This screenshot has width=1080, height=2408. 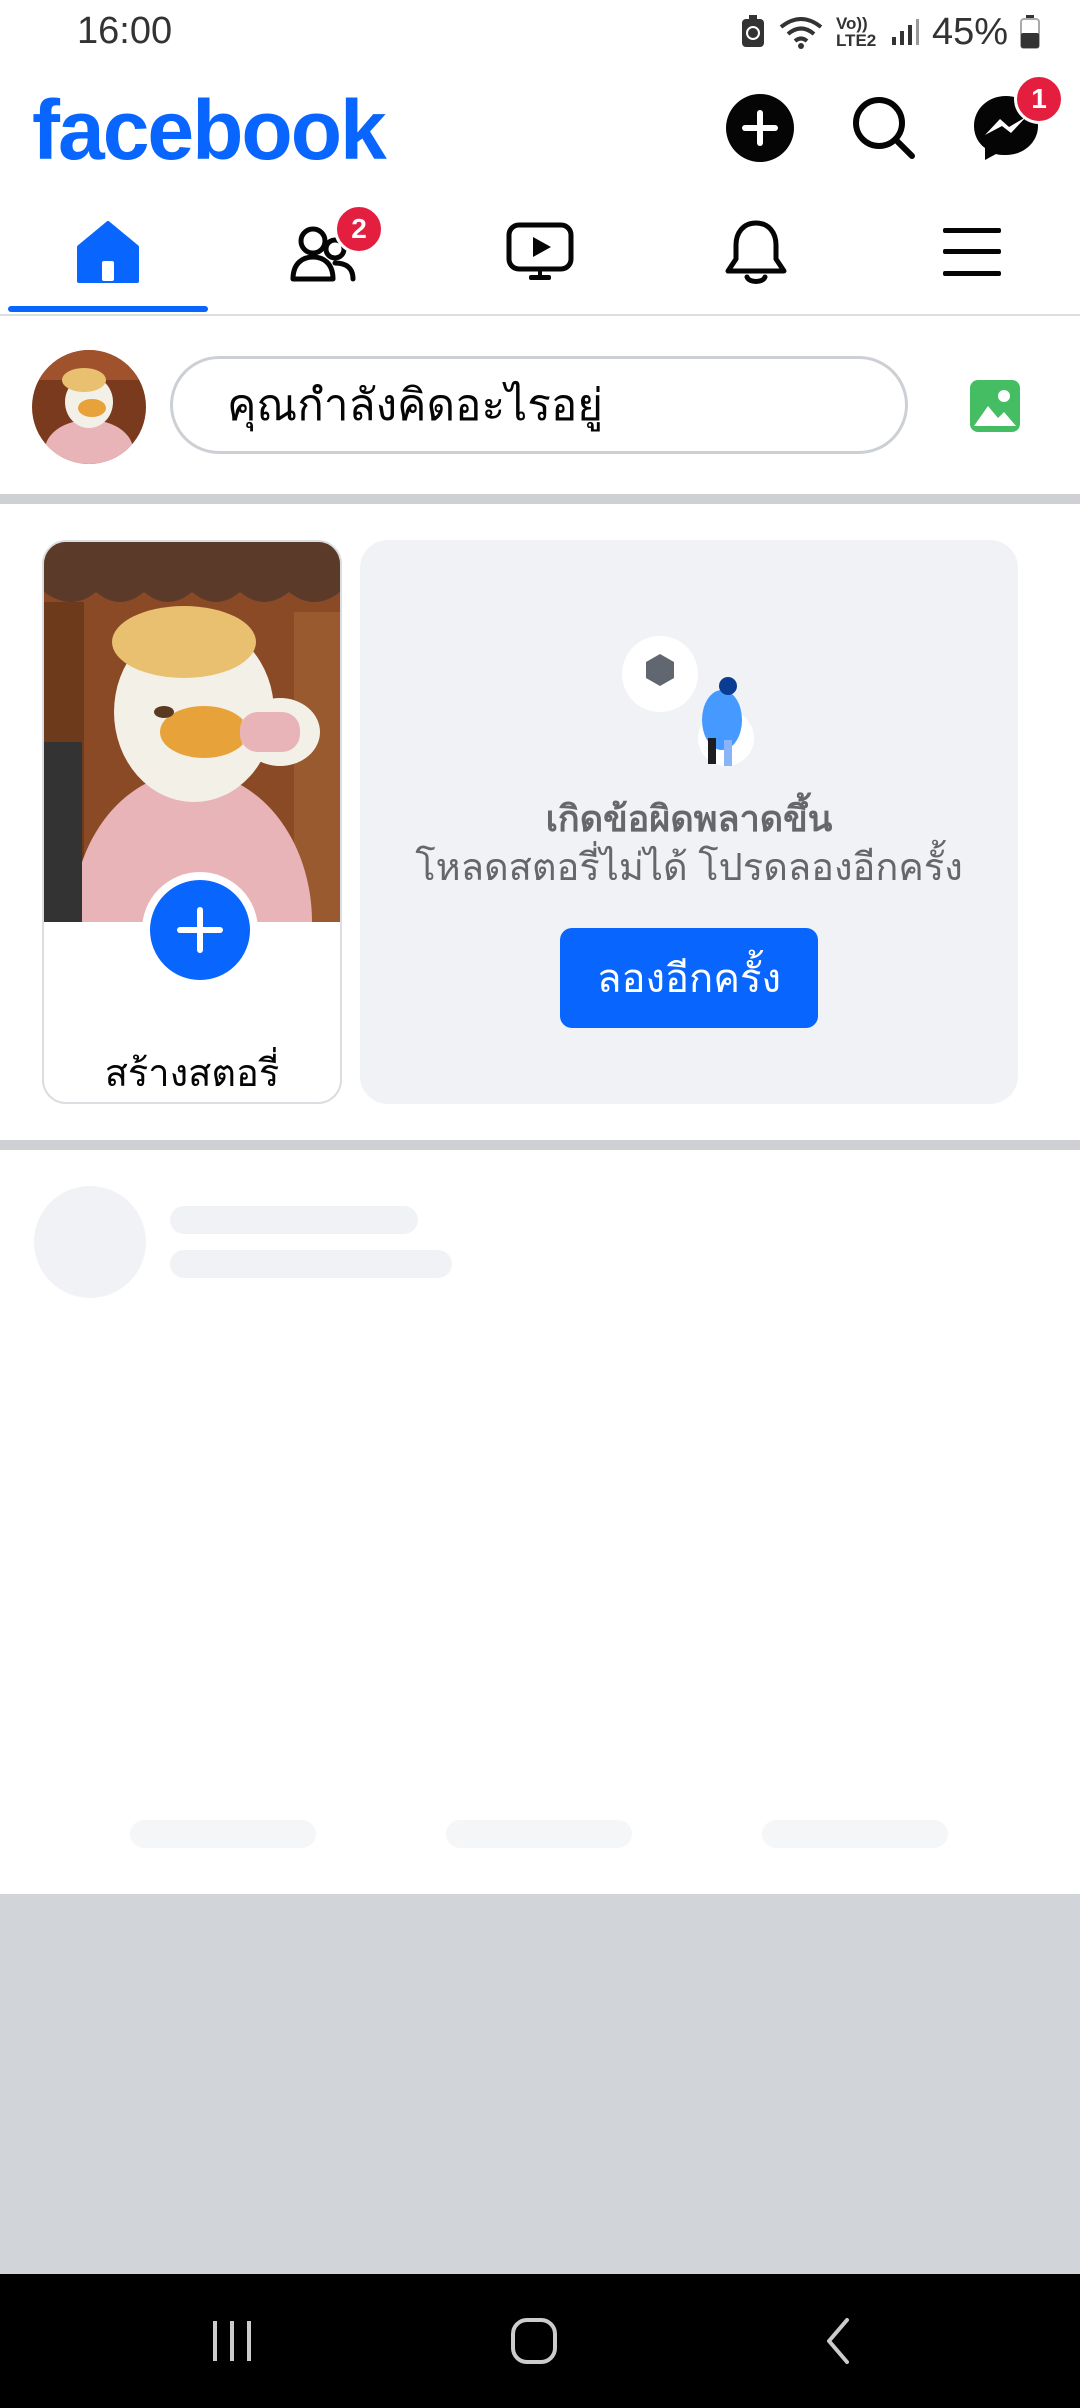 I want to click on back-icon, so click(x=838, y=2341).